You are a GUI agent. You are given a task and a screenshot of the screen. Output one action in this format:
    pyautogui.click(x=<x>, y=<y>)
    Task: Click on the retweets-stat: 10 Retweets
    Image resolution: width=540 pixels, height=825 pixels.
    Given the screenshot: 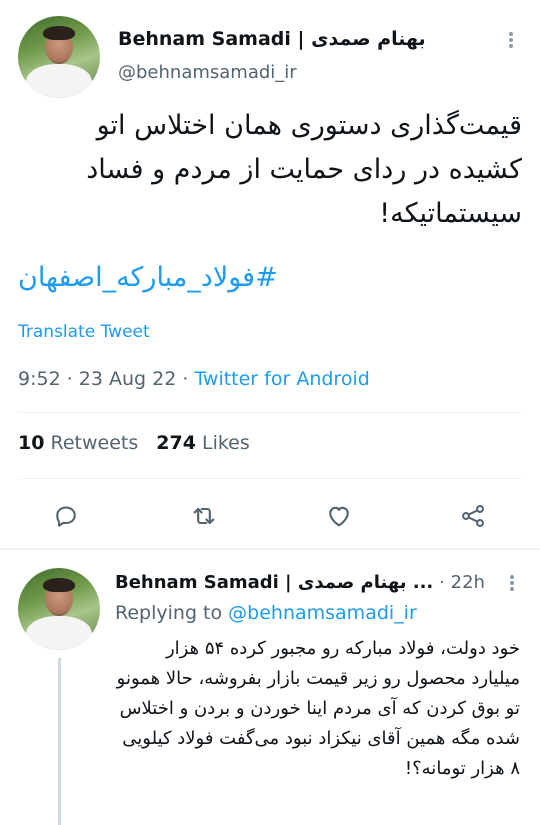 What is the action you would take?
    pyautogui.click(x=78, y=443)
    